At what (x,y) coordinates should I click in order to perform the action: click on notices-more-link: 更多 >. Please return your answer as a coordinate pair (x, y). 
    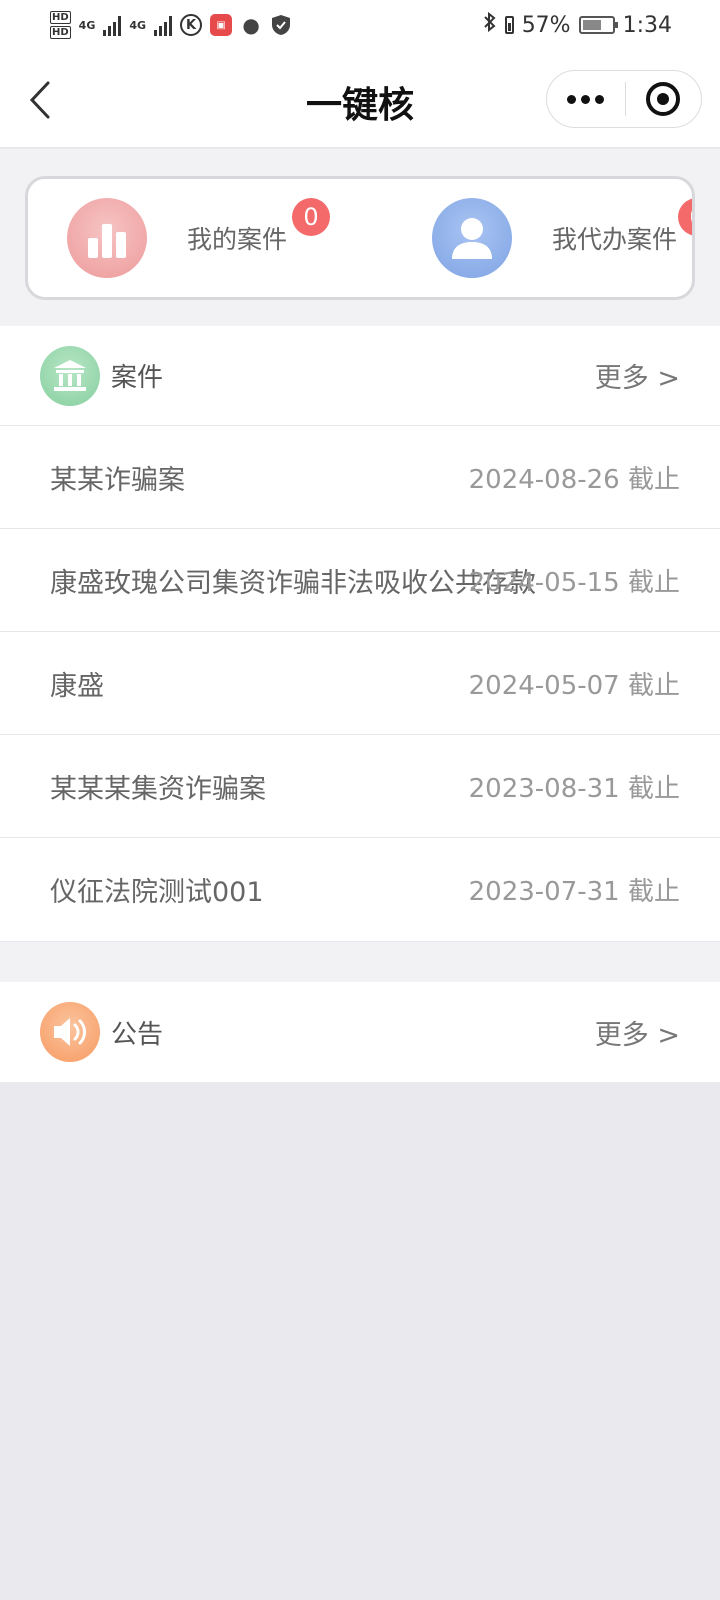
    Looking at the image, I should click on (637, 1032).